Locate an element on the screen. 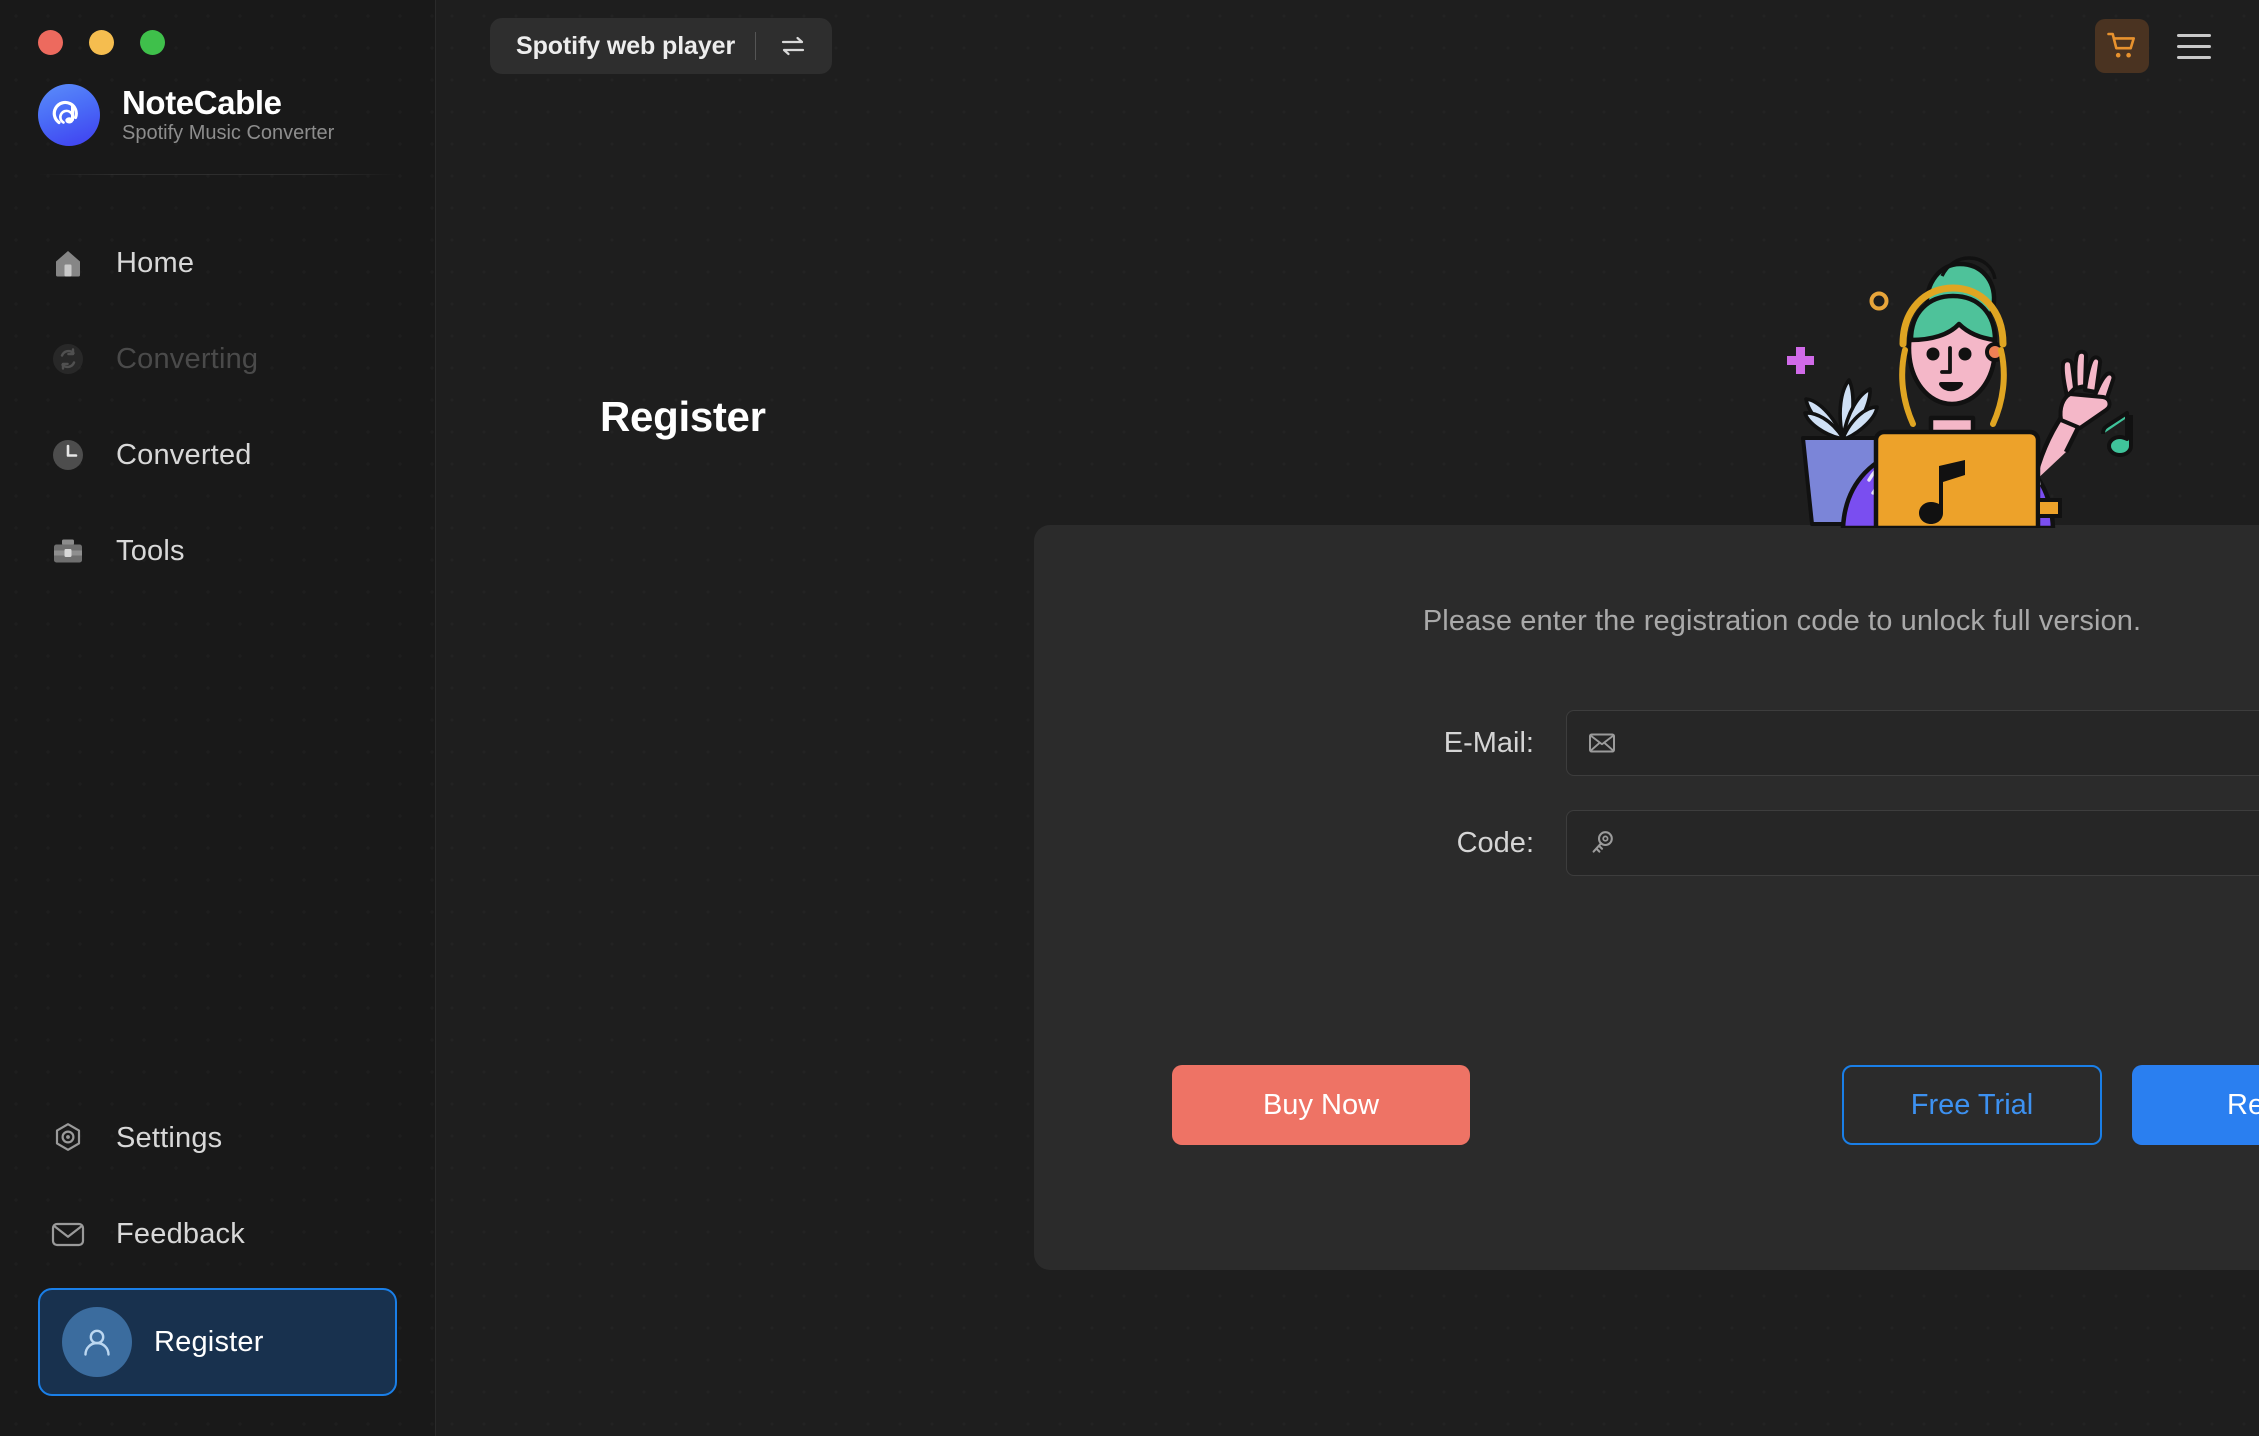 This screenshot has width=2259, height=1436. email-label: E-Mail: is located at coordinates (1488, 742).